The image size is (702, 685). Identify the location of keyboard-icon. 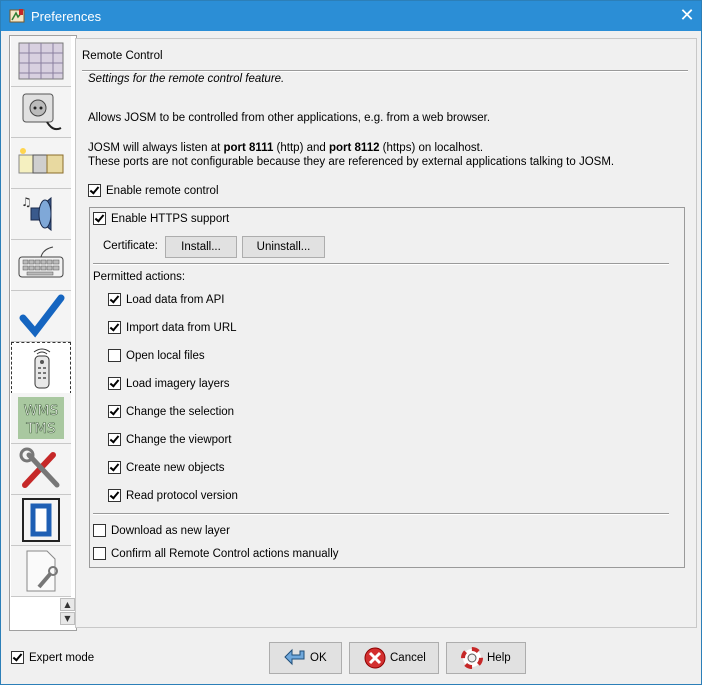
(41, 262).